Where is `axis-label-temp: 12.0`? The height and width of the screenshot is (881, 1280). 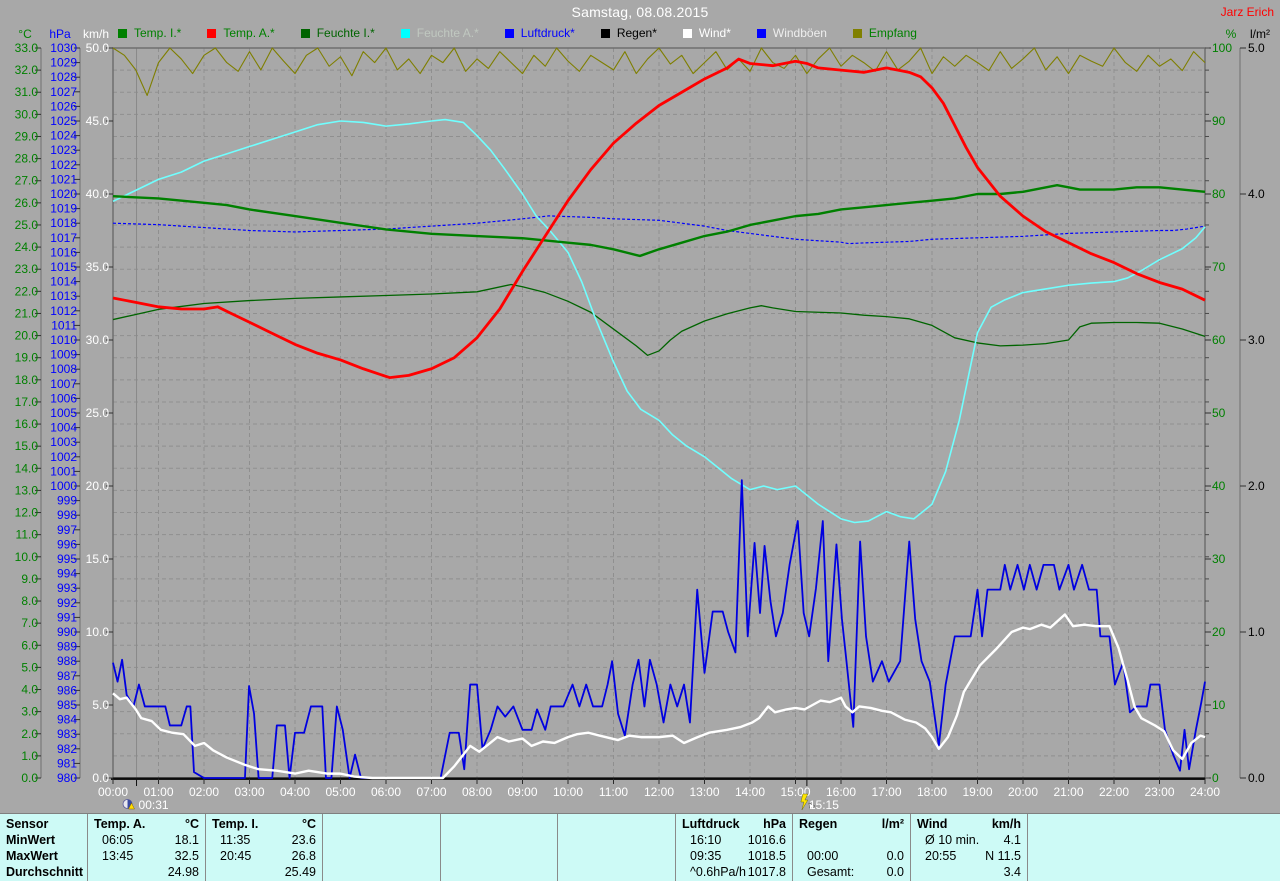 axis-label-temp: 12.0 is located at coordinates (27, 513).